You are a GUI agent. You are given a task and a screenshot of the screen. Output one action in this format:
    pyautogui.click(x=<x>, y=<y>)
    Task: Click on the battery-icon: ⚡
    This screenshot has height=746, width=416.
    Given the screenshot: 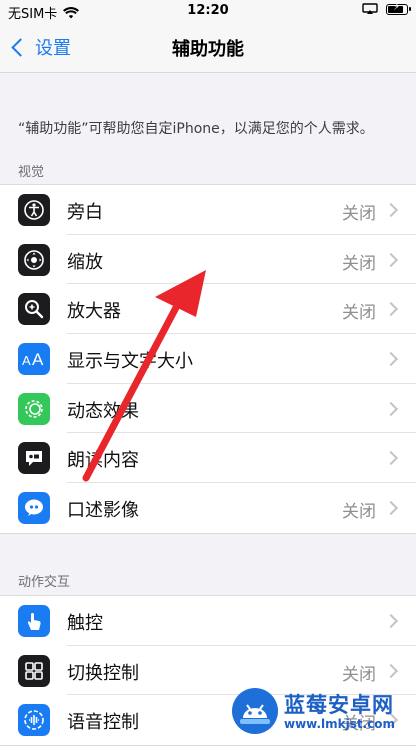 What is the action you would take?
    pyautogui.click(x=398, y=8)
    